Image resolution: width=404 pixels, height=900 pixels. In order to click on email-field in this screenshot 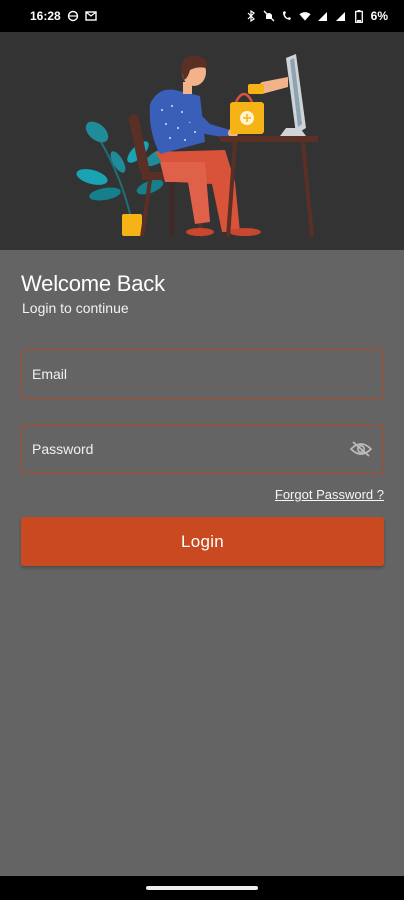, I will do `click(202, 374)`.